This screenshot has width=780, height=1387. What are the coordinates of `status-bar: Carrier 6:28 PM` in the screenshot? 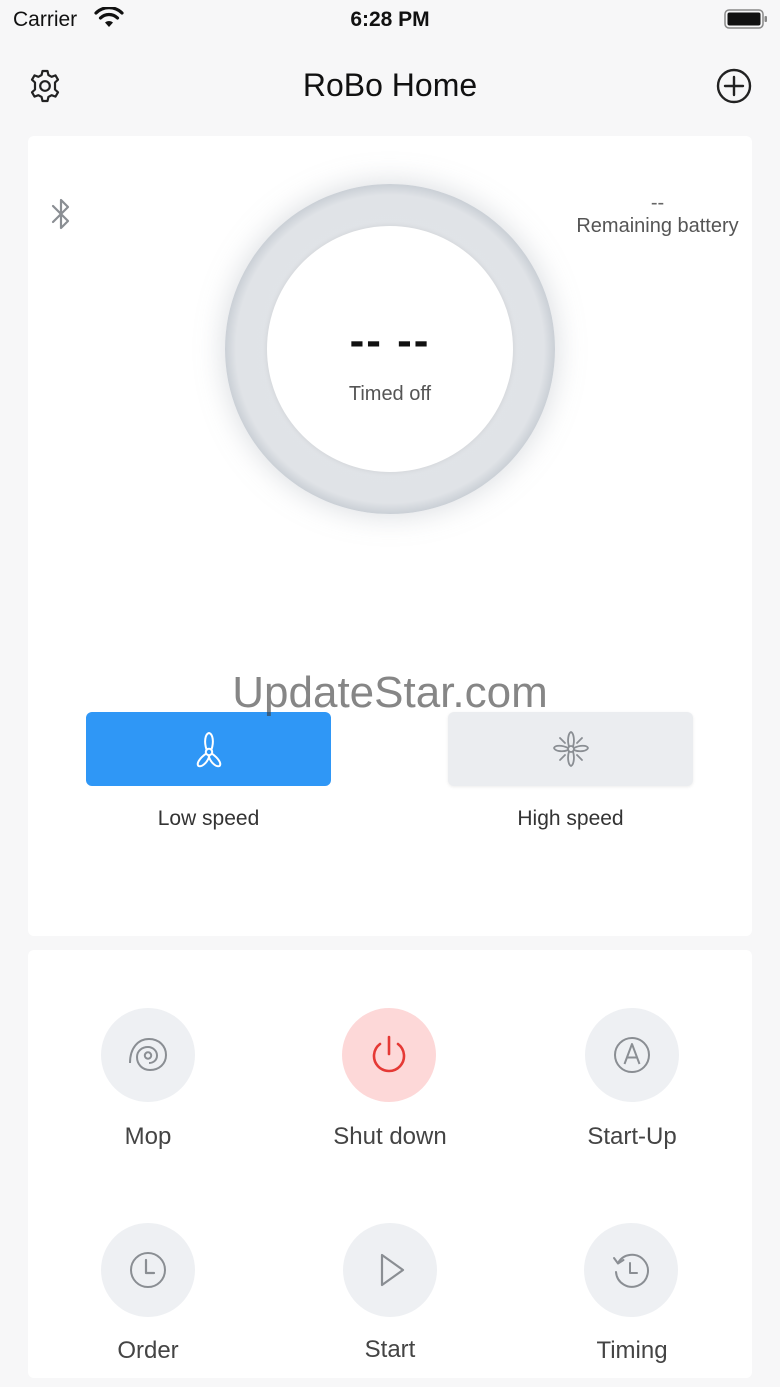 It's located at (390, 20).